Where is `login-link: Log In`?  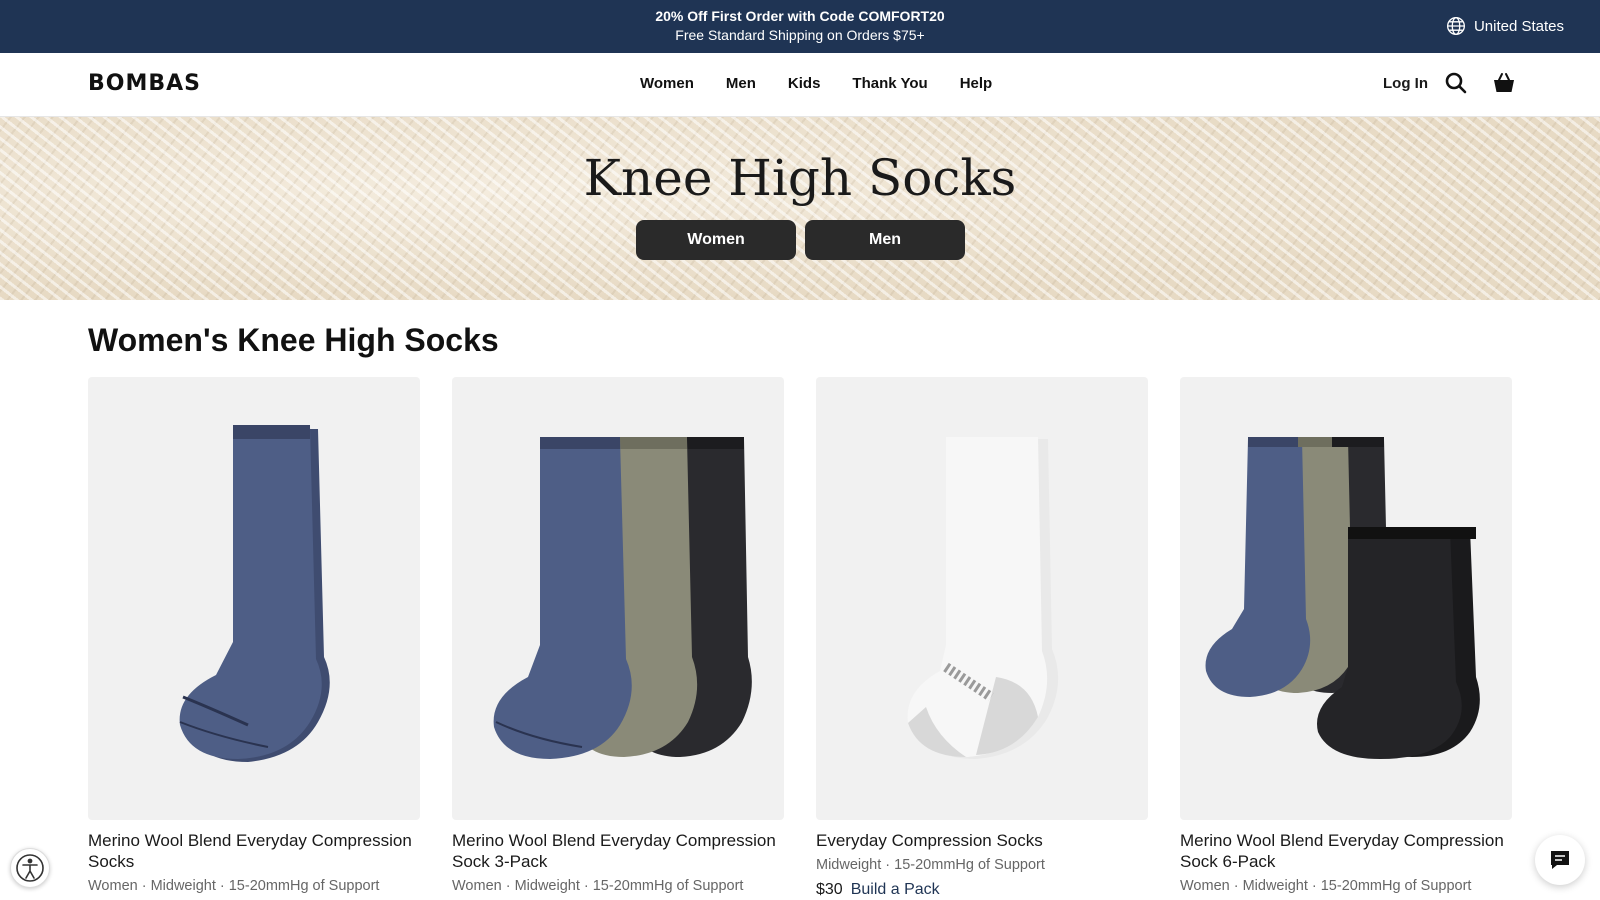
login-link: Log In is located at coordinates (1405, 83).